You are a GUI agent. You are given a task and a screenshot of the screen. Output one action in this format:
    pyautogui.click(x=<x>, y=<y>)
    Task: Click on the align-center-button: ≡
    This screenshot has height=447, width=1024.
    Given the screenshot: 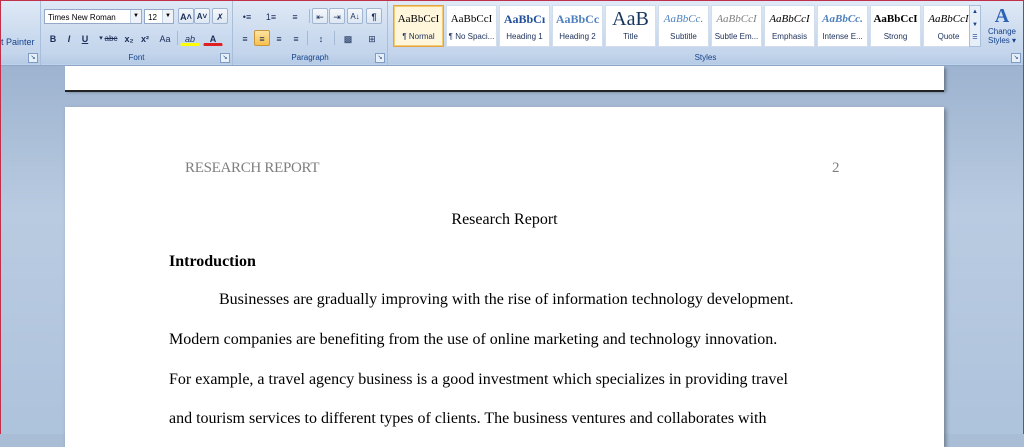 What is the action you would take?
    pyautogui.click(x=262, y=38)
    